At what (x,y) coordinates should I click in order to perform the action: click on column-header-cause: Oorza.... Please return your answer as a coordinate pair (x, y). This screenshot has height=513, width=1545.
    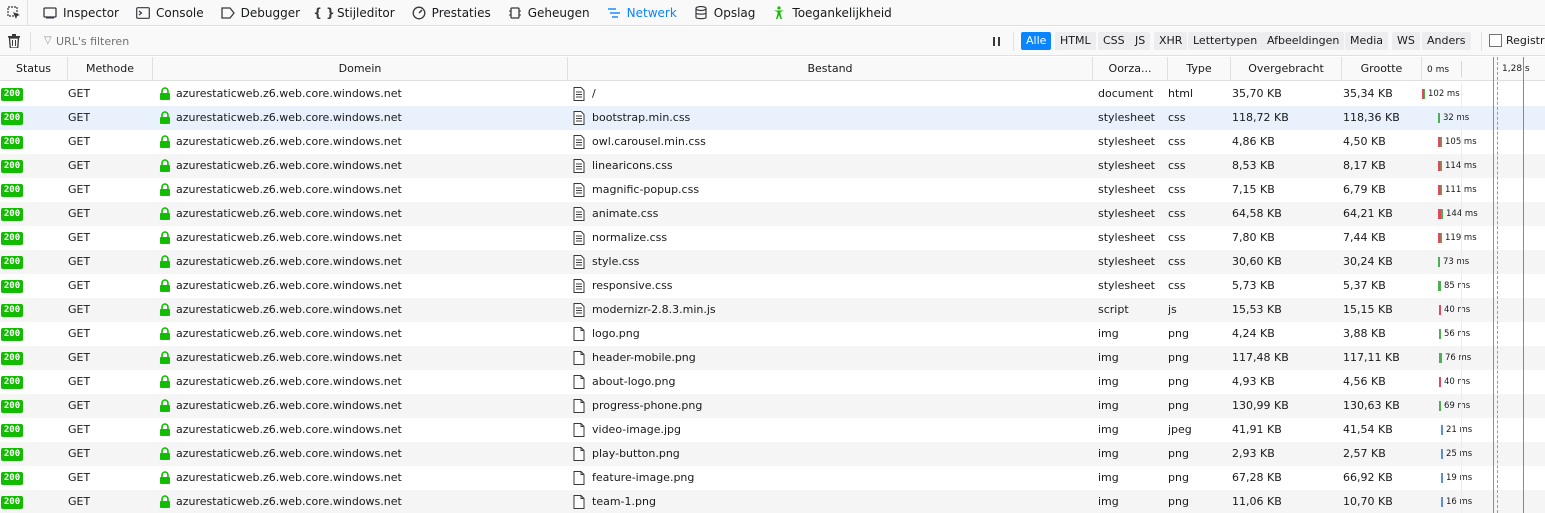
    Looking at the image, I should click on (1130, 69).